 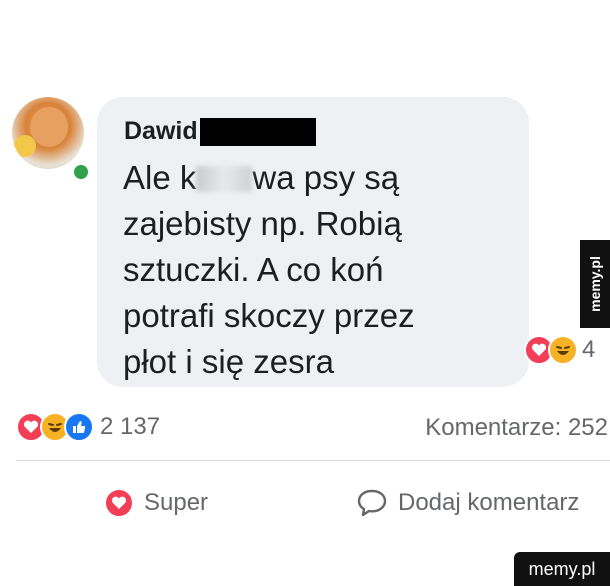 I want to click on comment-reaction-count: 4, so click(x=589, y=349).